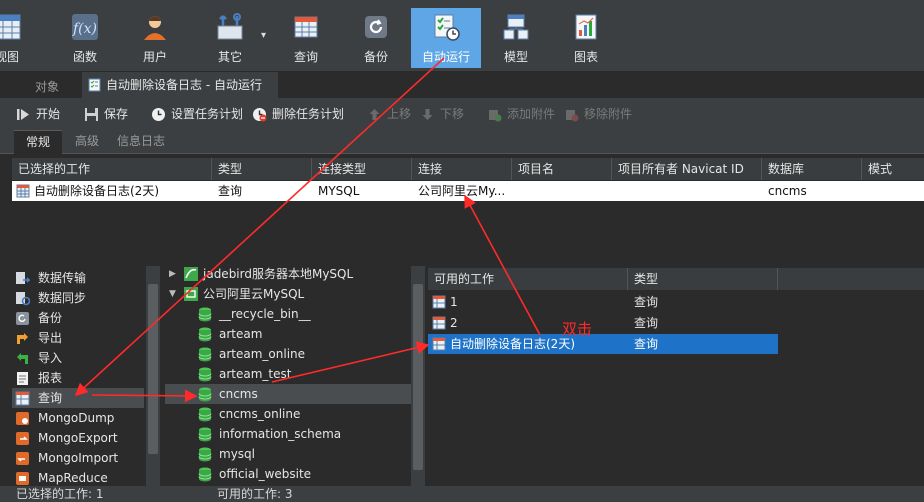 The height and width of the screenshot is (502, 924). Describe the element at coordinates (50, 398) in the screenshot. I see `category-label: 查询` at that location.